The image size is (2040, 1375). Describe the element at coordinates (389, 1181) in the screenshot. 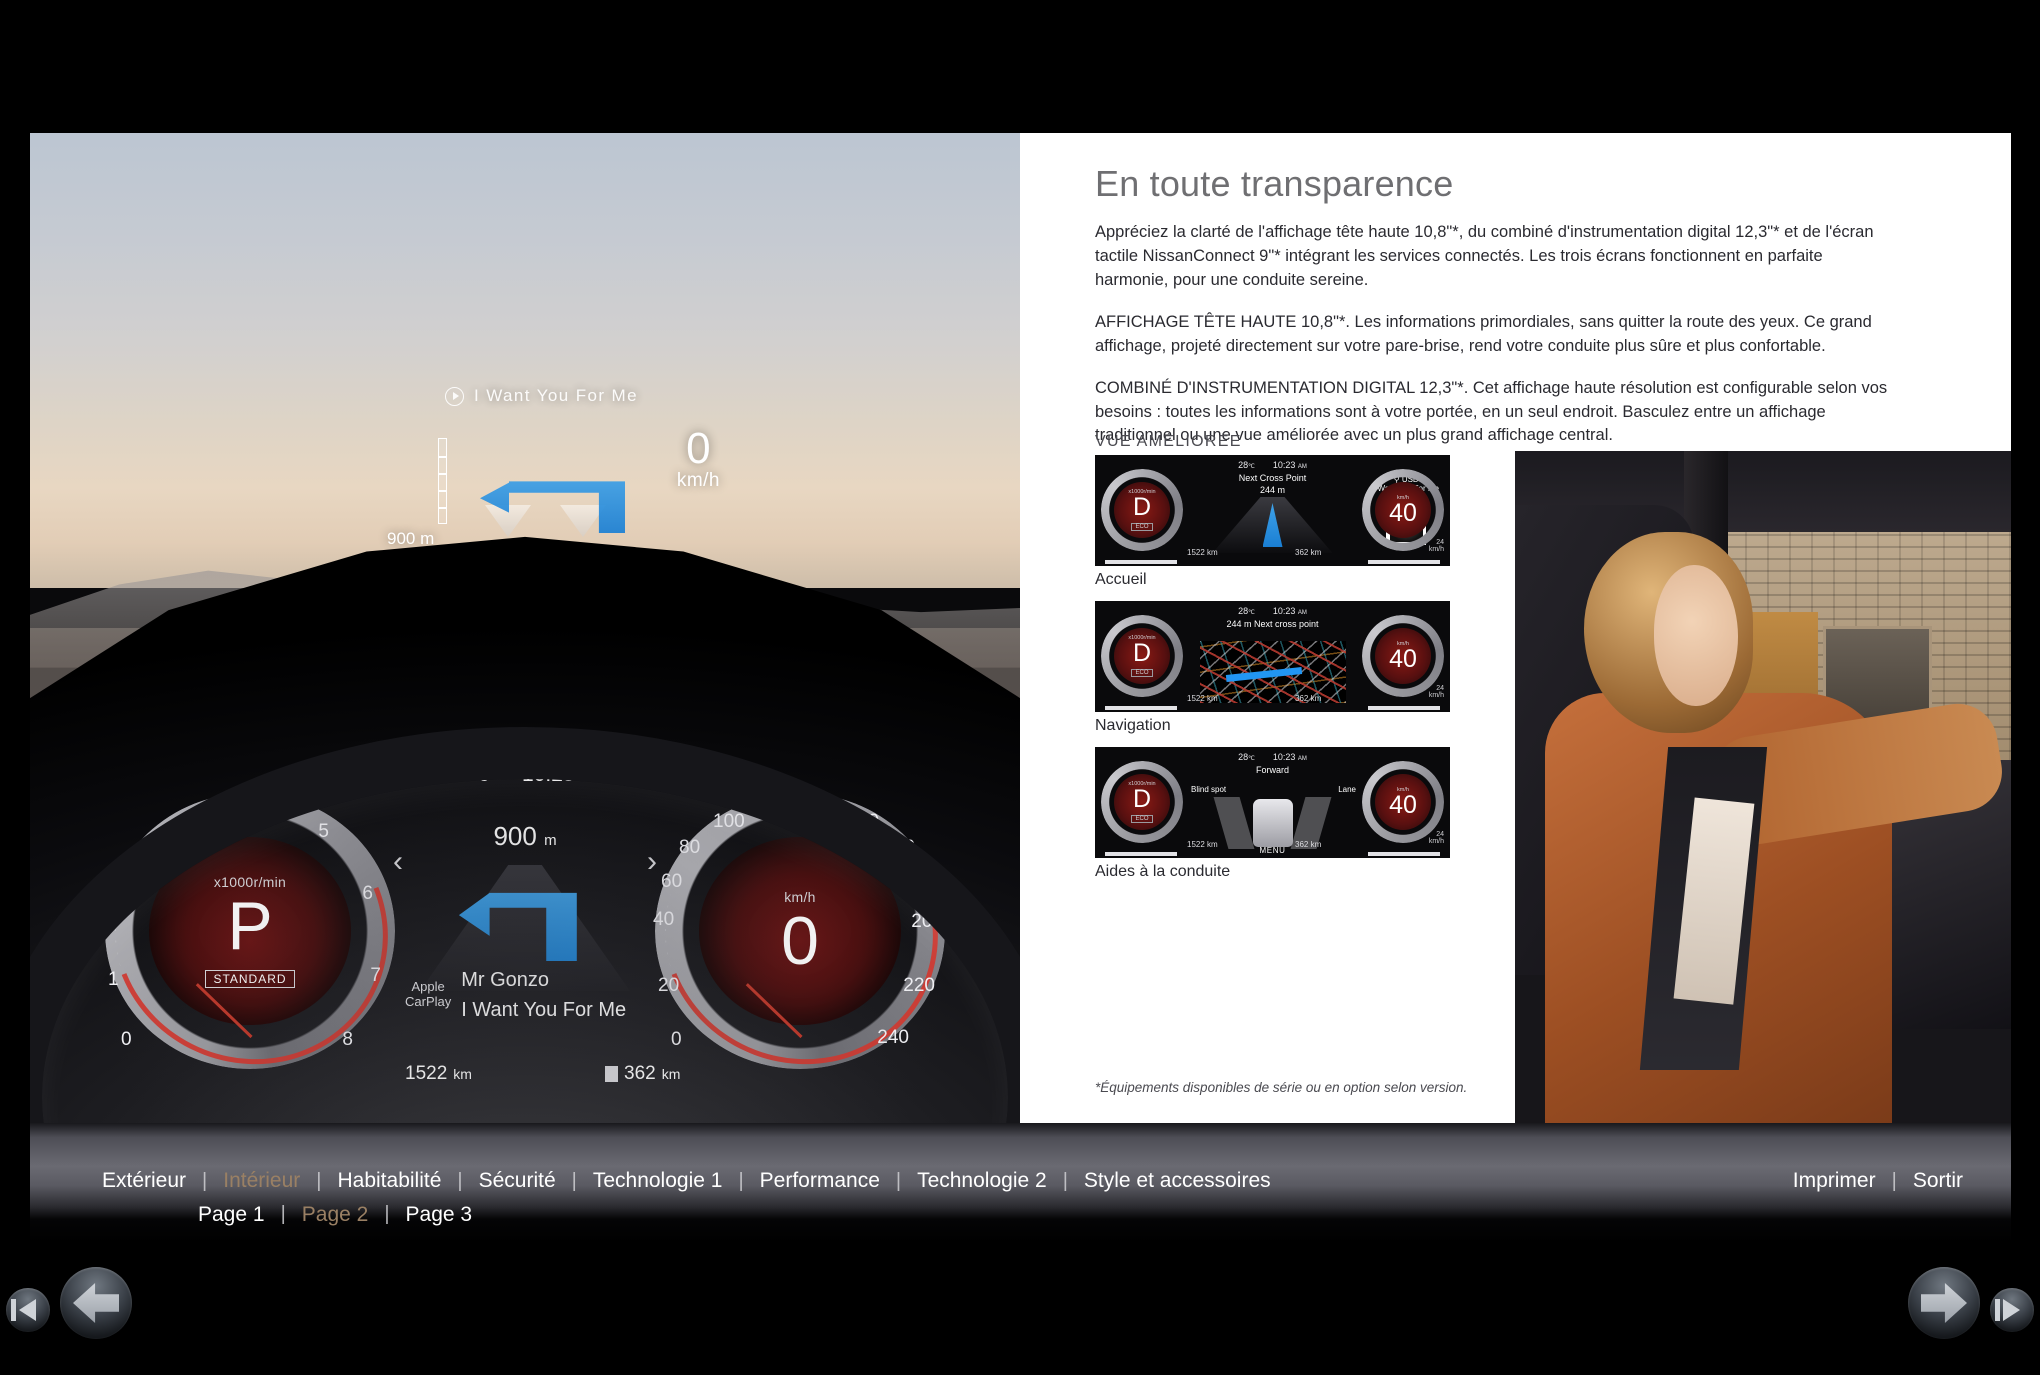

I see `nav-section-habitabilite: Habitabilité` at that location.